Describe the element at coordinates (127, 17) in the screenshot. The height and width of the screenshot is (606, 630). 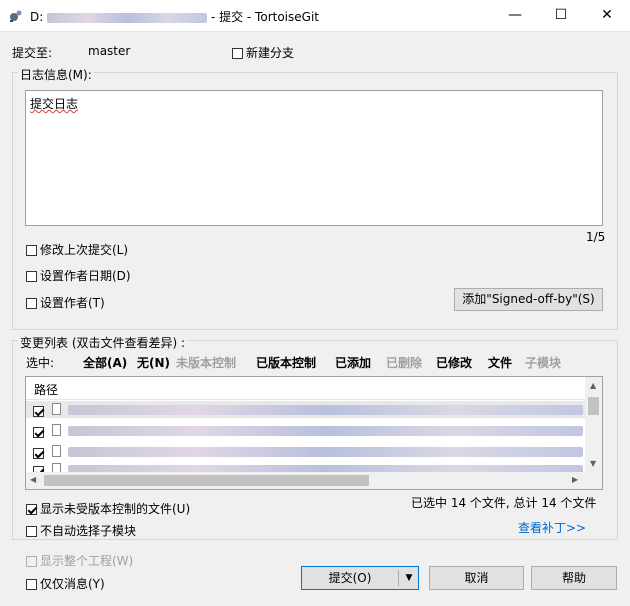
I see `redacted-path` at that location.